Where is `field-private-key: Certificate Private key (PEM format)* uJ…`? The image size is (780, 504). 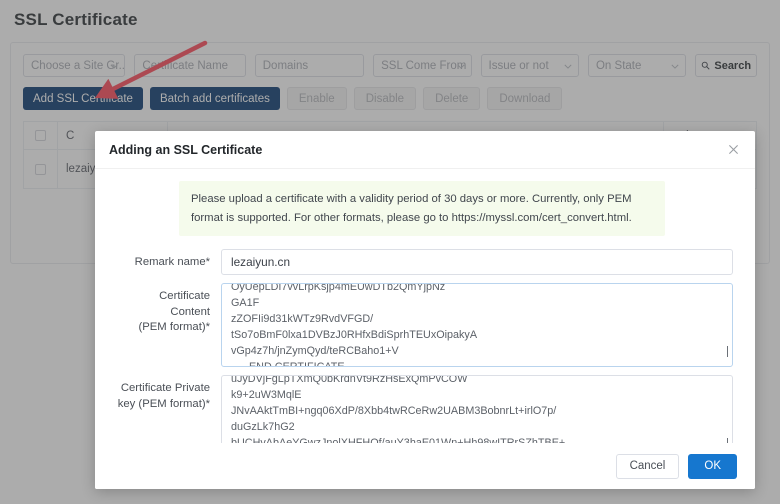 field-private-key: Certificate Private key (PEM format)* uJ… is located at coordinates (425, 409).